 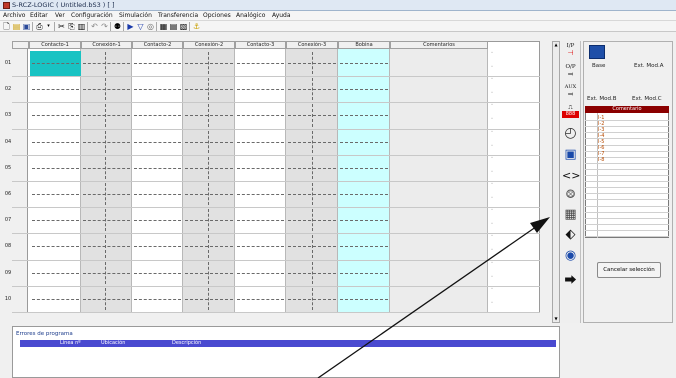 What do you see at coordinates (570, 112) in the screenshot?
I see `palette-timer-button: ⎍ 888` at bounding box center [570, 112].